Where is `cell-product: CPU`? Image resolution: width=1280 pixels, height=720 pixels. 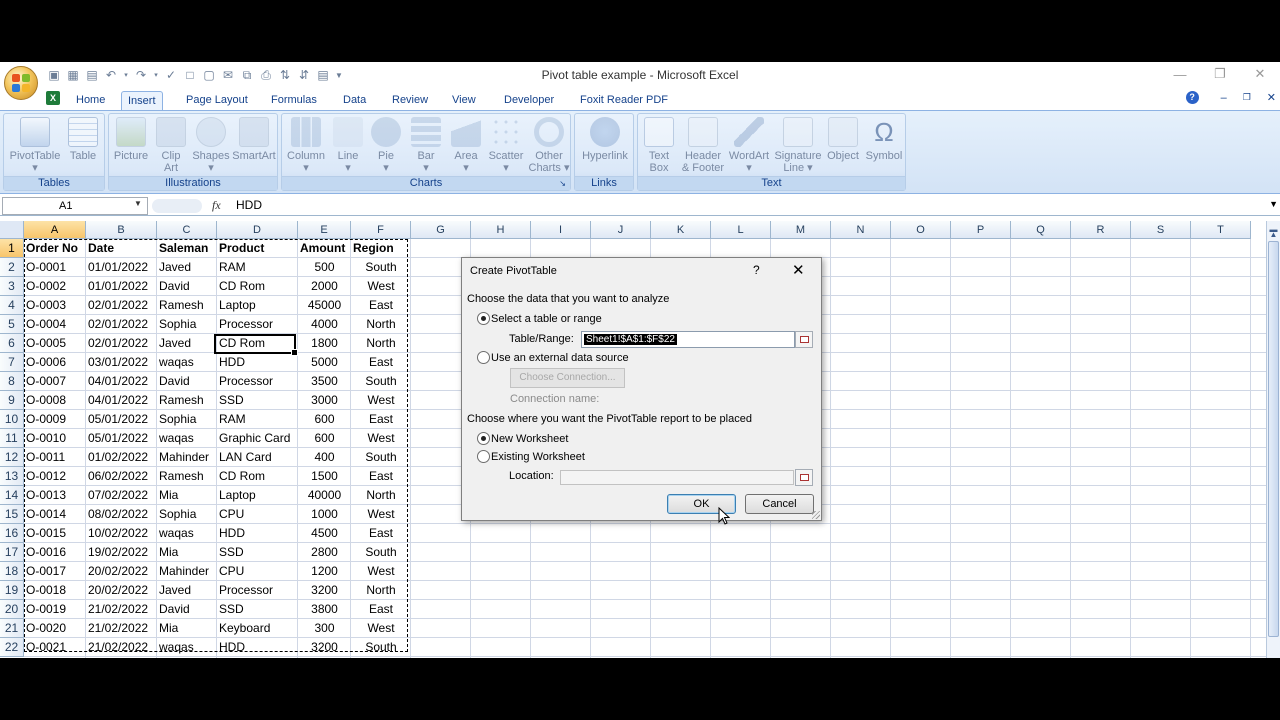
cell-product: CPU is located at coordinates (257, 571).